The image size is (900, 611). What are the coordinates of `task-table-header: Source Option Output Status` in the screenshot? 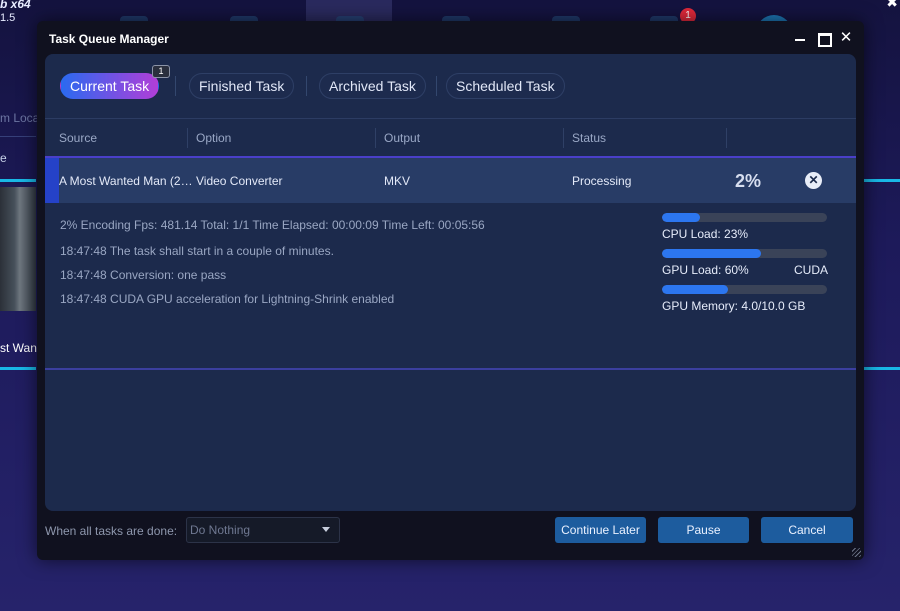 It's located at (450, 138).